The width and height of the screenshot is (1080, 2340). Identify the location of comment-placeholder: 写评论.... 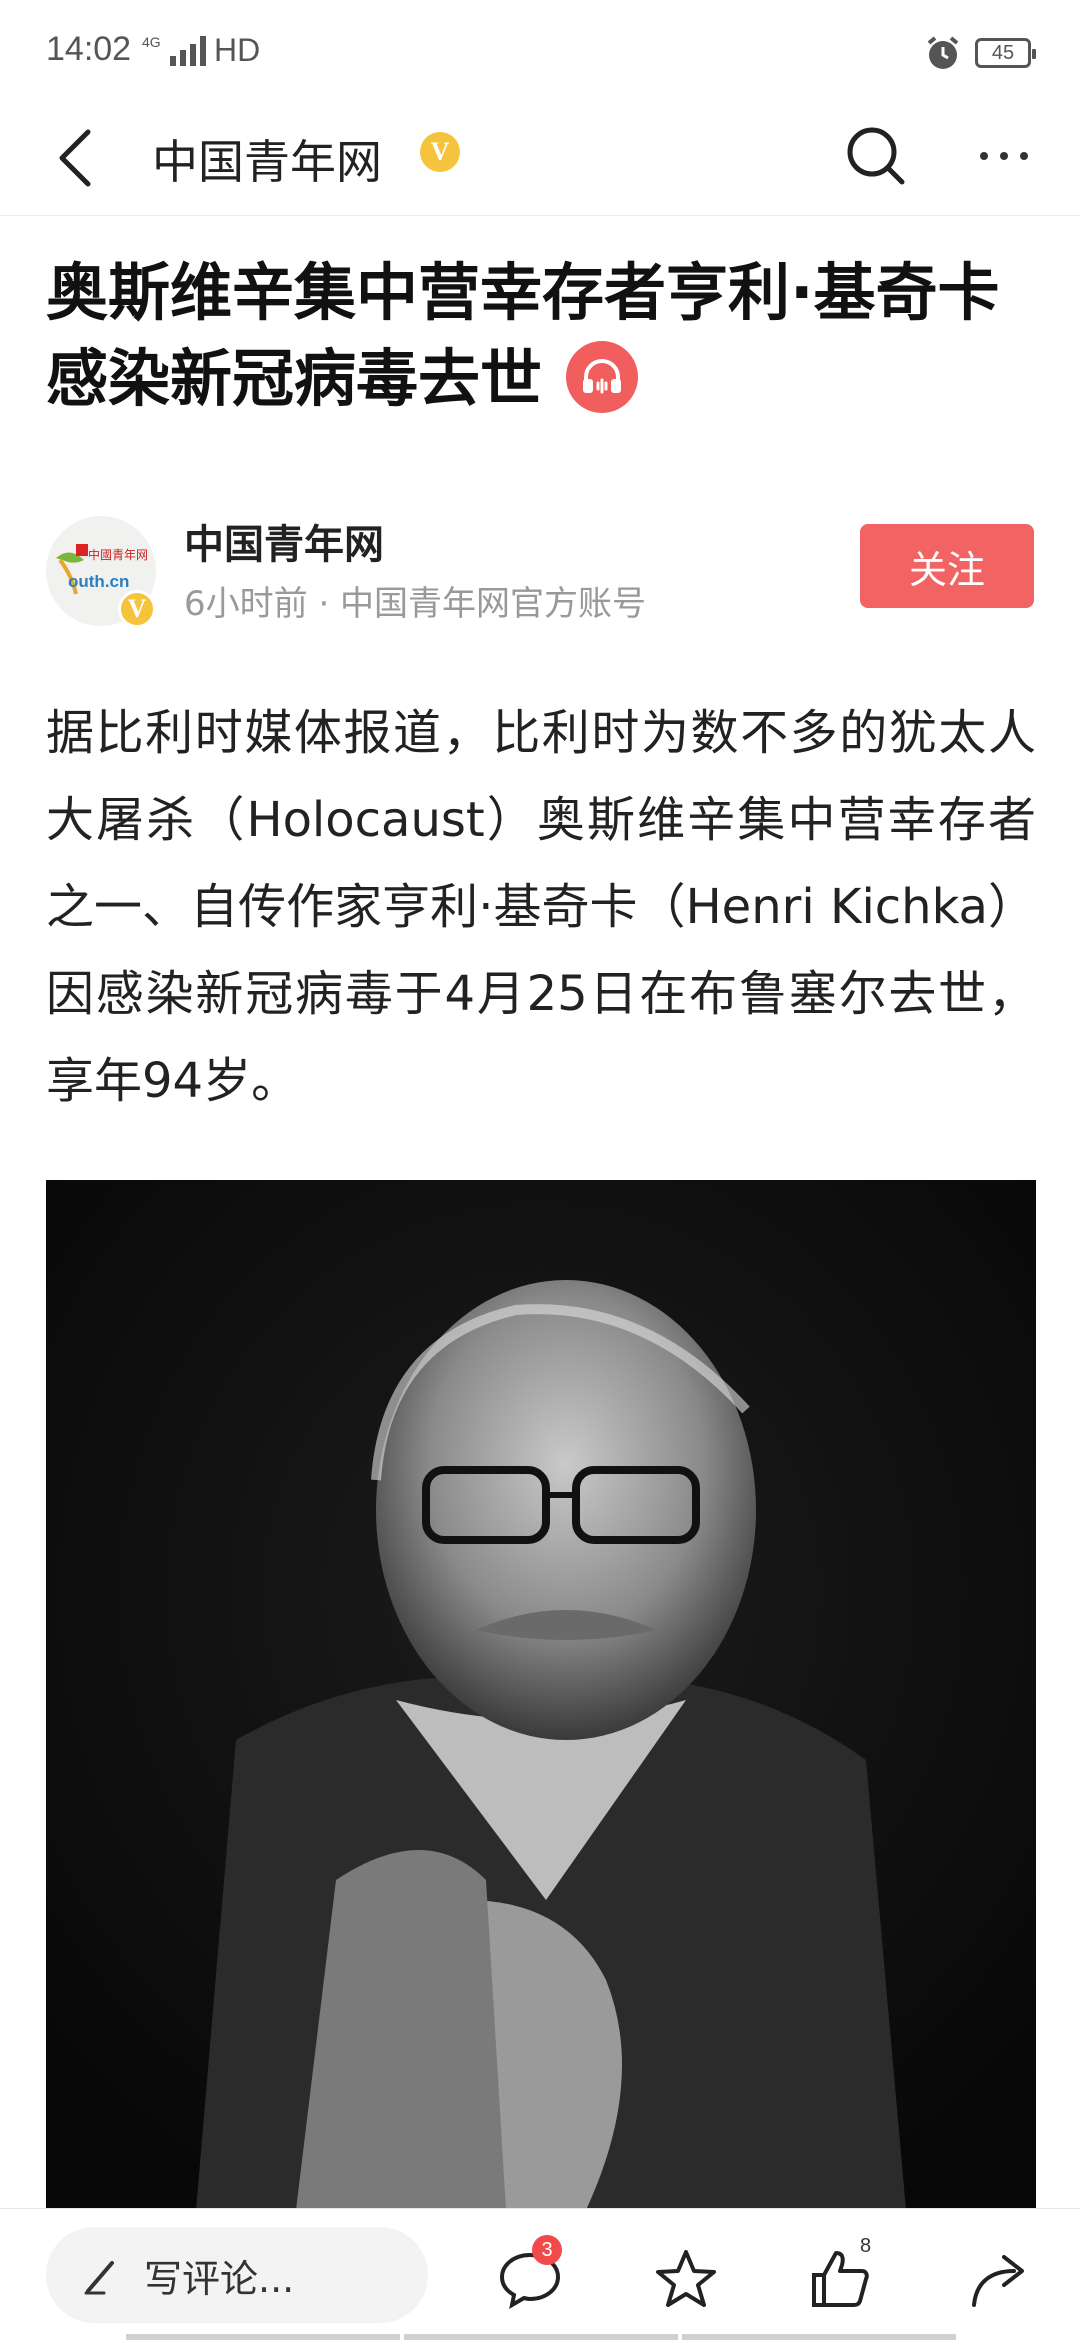
(219, 2278).